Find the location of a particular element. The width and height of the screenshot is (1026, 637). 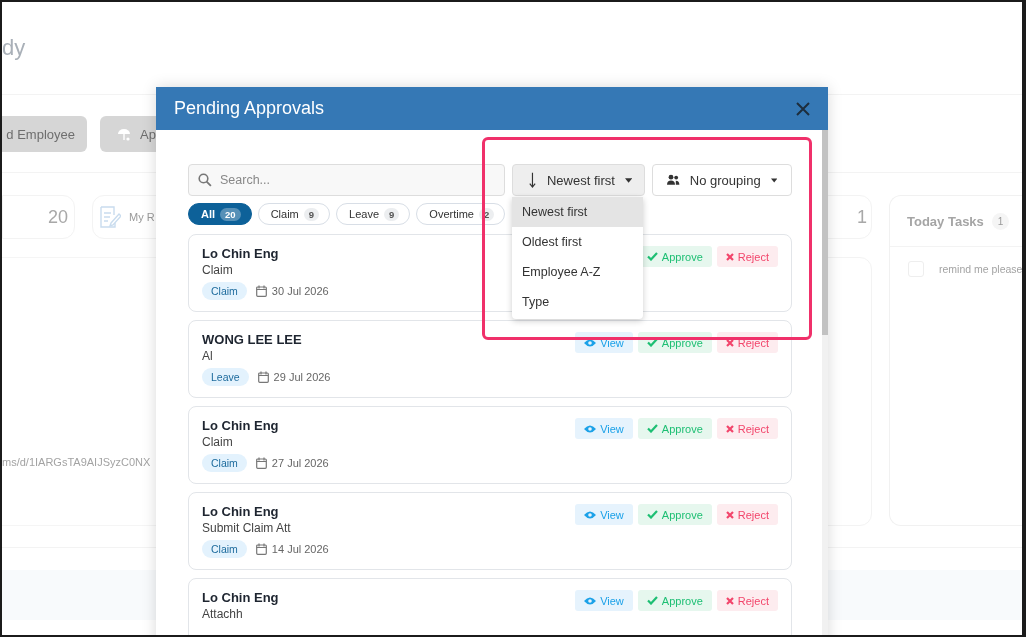

link-text: ms/d/1IARGsTA9AIJSyzC0NX is located at coordinates (76, 462).